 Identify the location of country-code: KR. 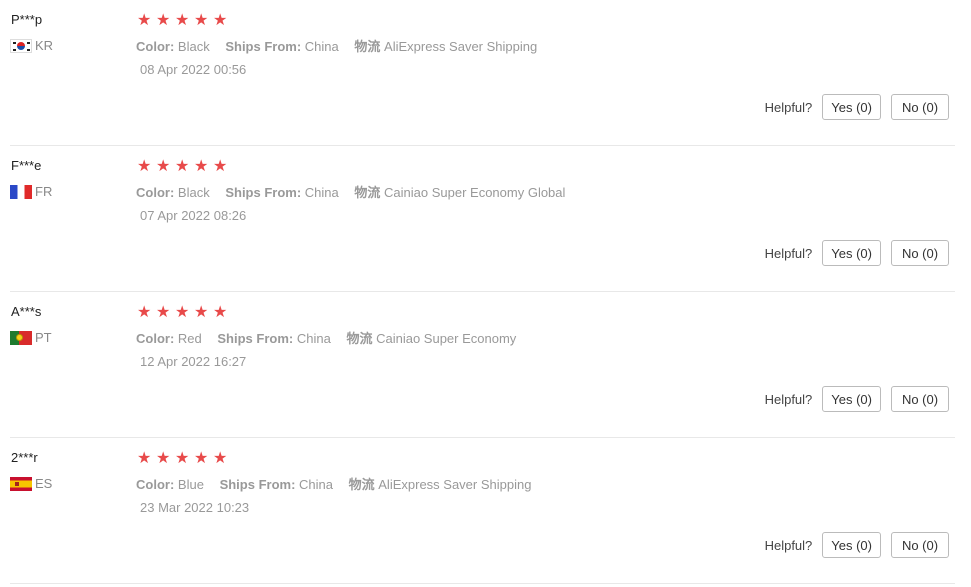
(44, 45).